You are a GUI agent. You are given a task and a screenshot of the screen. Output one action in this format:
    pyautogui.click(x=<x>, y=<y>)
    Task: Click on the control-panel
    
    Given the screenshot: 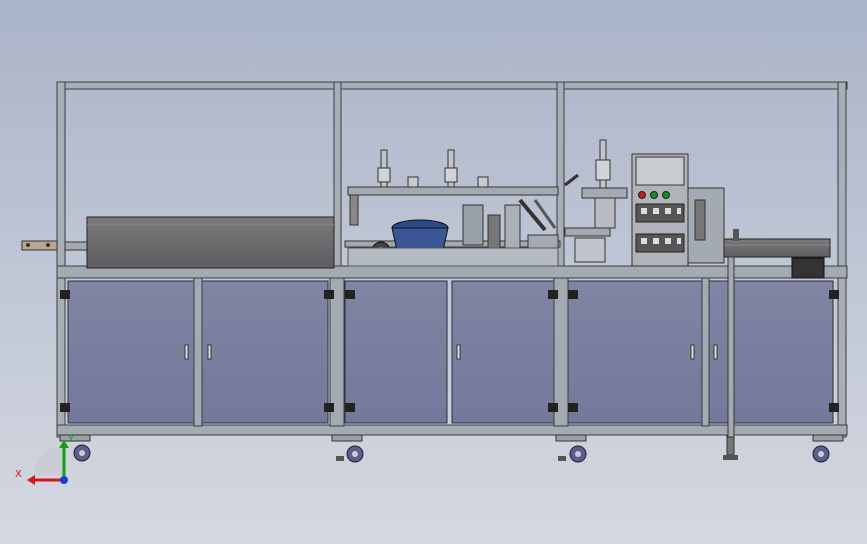 What is the action you would take?
    pyautogui.click(x=678, y=210)
    